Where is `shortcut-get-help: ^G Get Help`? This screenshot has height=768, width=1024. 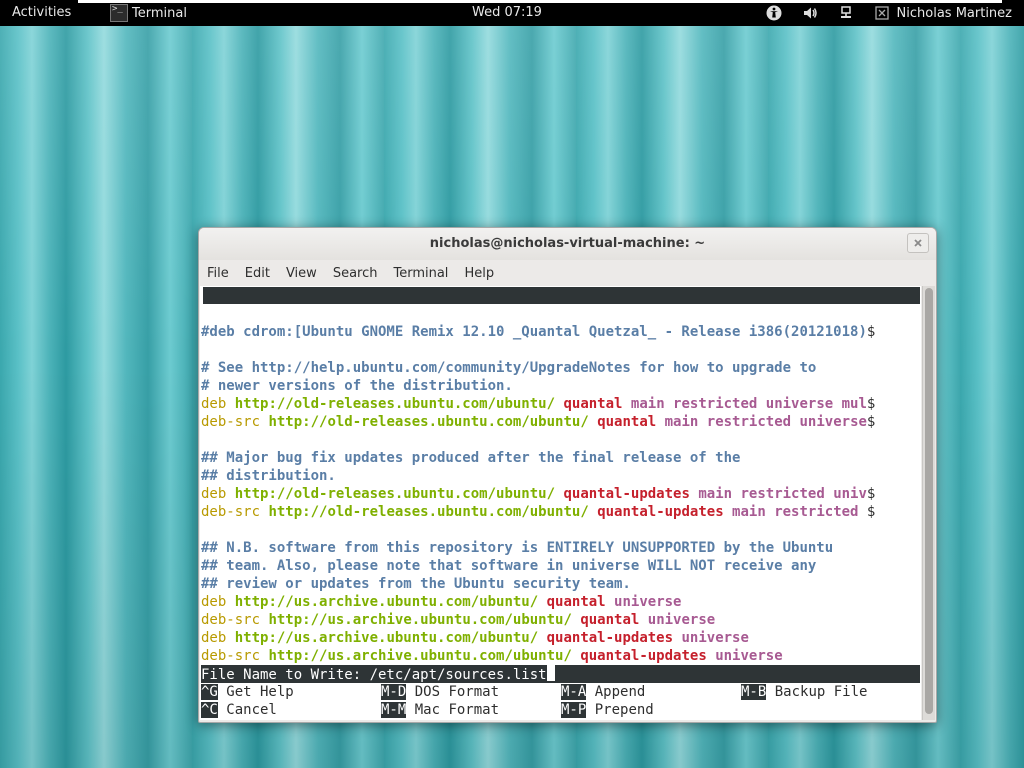 shortcut-get-help: ^G Get Help is located at coordinates (247, 692).